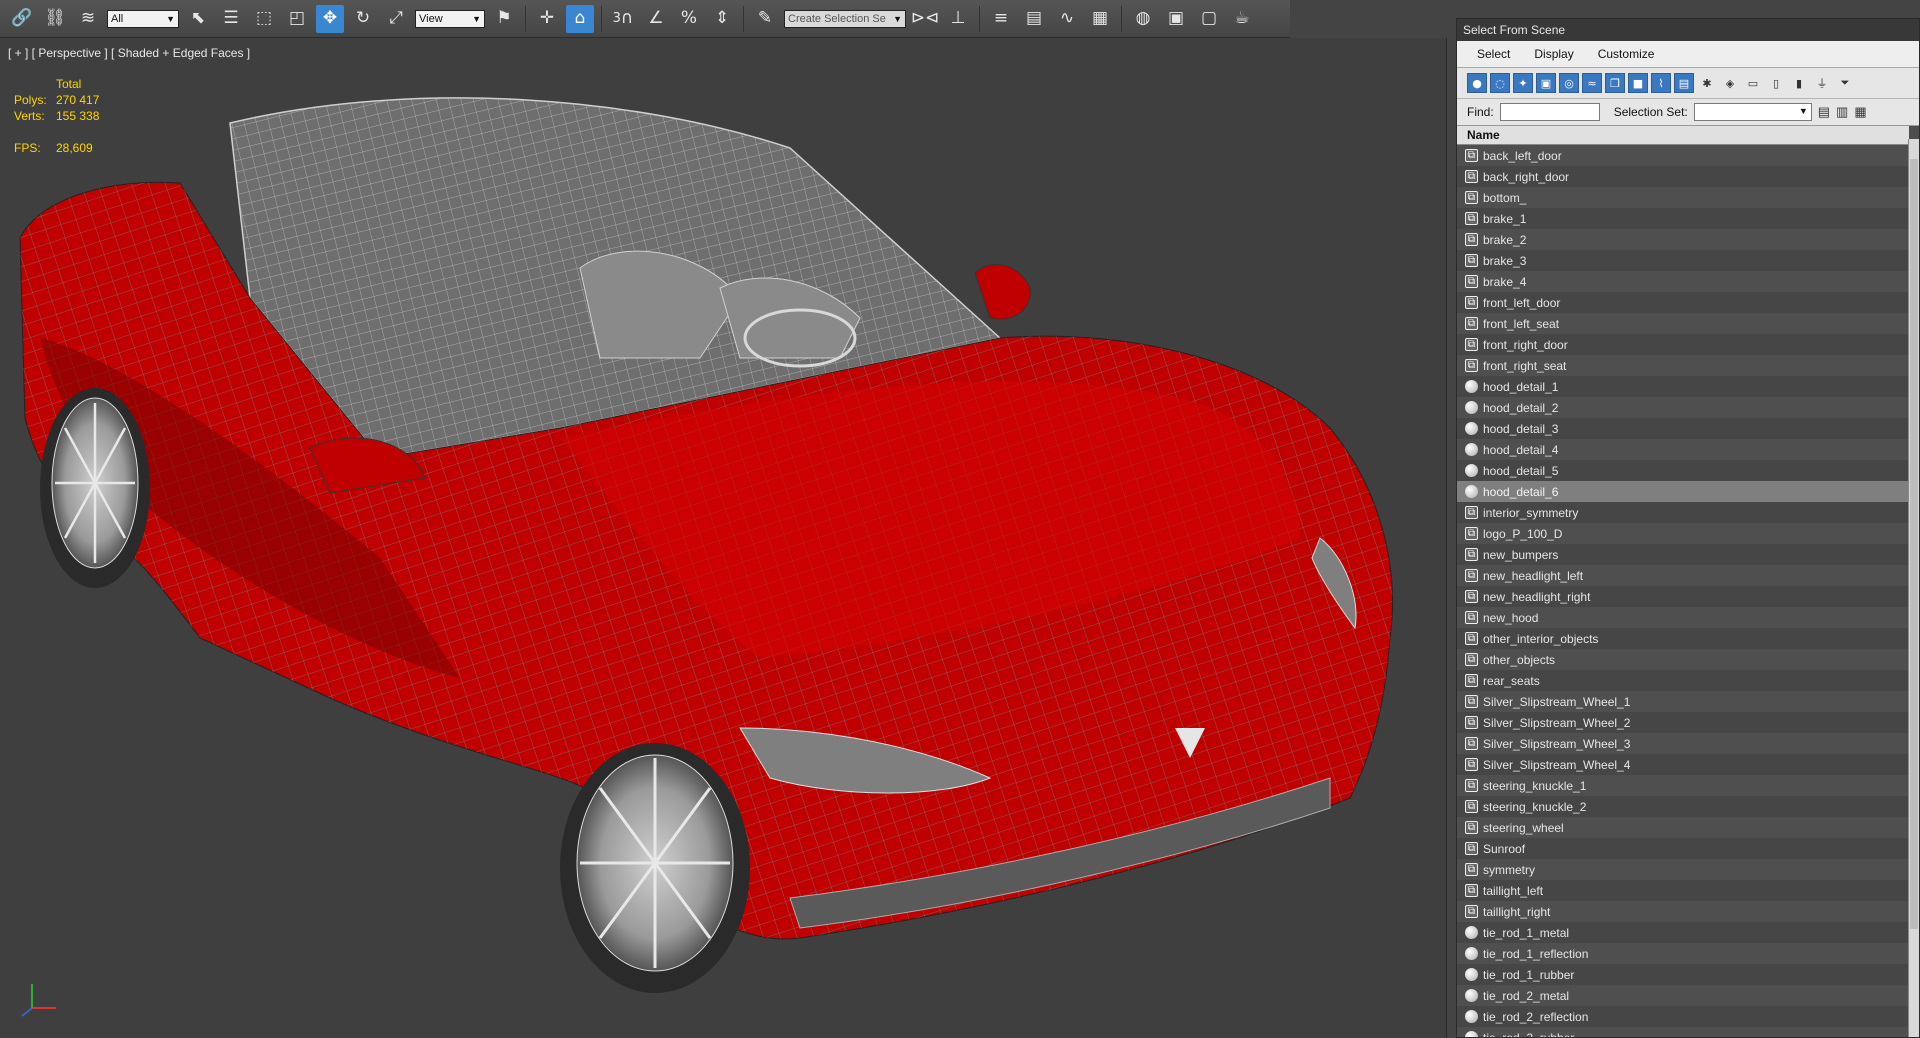 The height and width of the screenshot is (1038, 1920). Describe the element at coordinates (1776, 83) in the screenshot. I see `select-none-icon: ▯` at that location.